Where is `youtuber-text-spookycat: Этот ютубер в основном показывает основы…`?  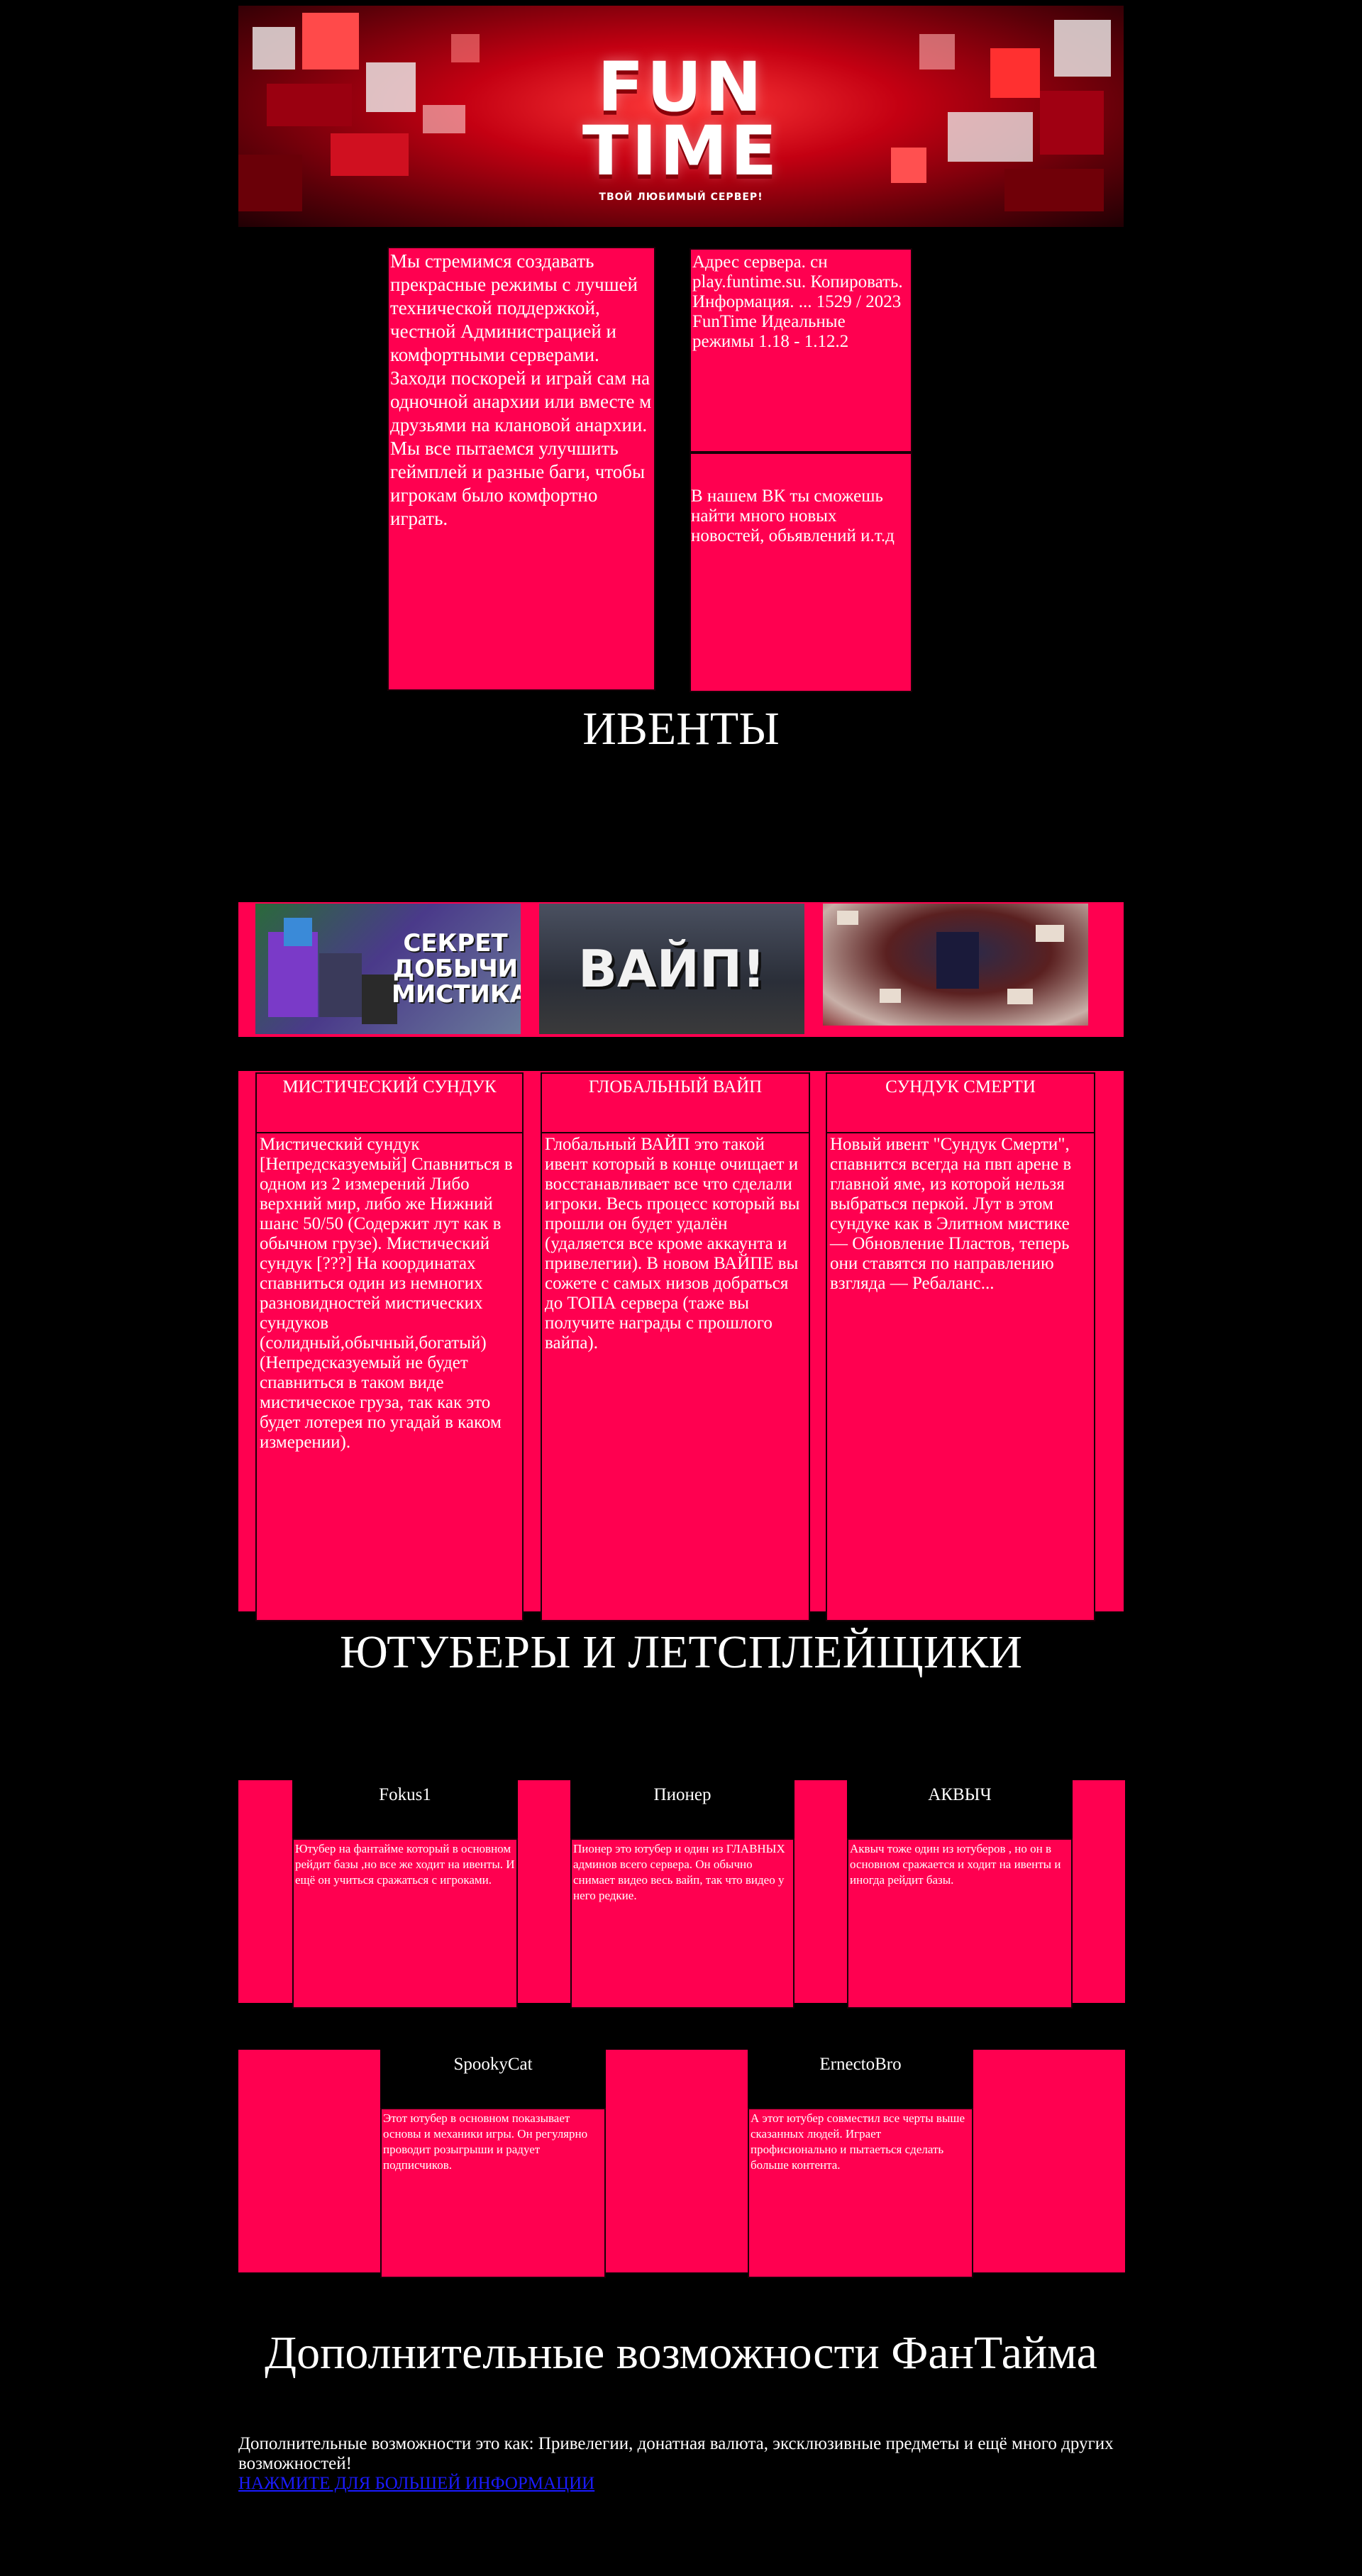
youtuber-text-spookycat: Этот ютубер в основном показывает основы… is located at coordinates (493, 2193).